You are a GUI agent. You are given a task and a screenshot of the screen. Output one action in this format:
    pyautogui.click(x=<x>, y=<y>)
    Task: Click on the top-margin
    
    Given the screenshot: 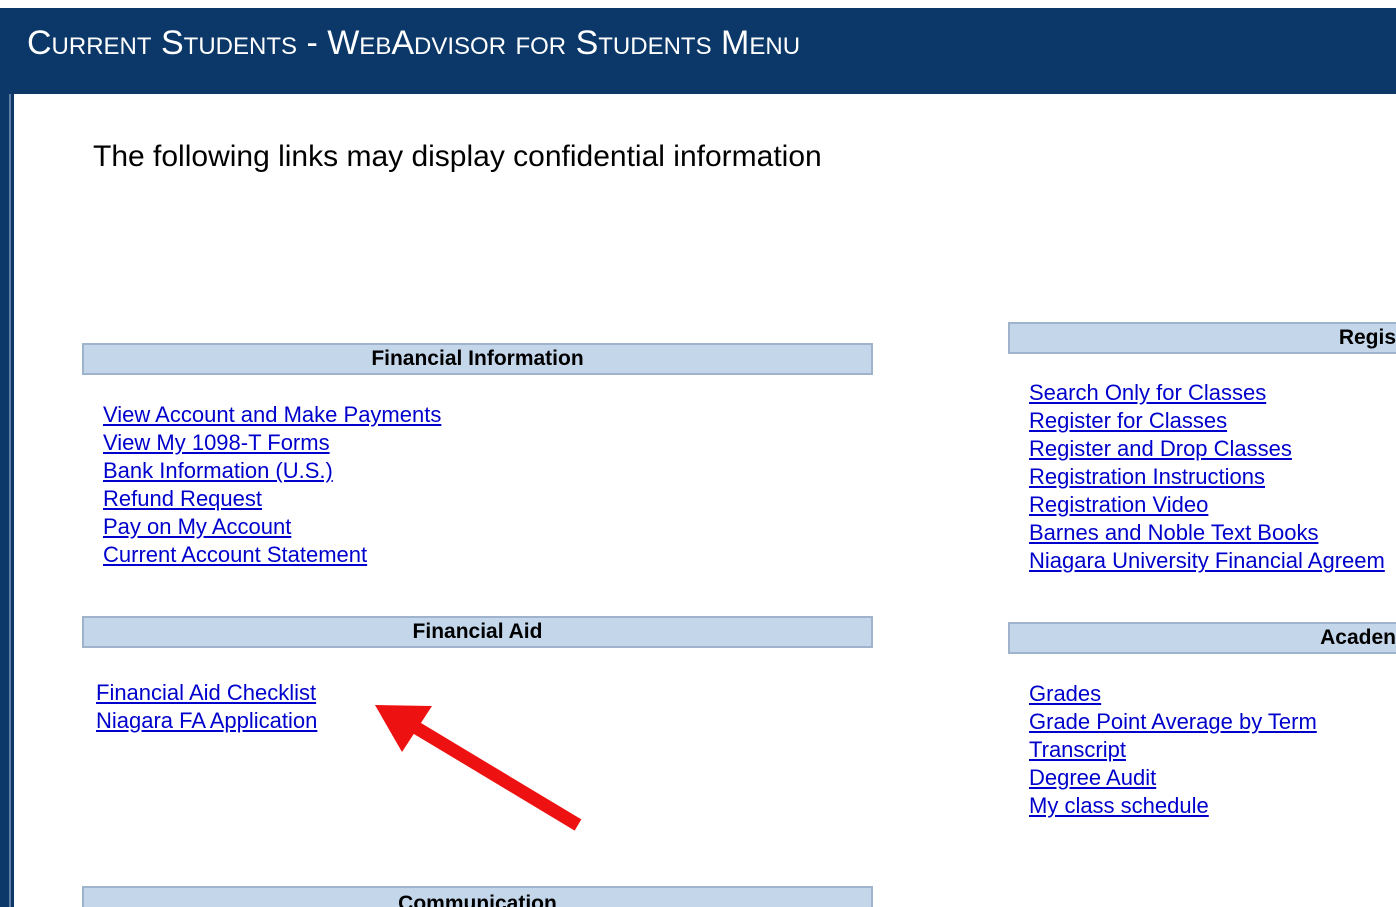 What is the action you would take?
    pyautogui.click(x=698, y=4)
    